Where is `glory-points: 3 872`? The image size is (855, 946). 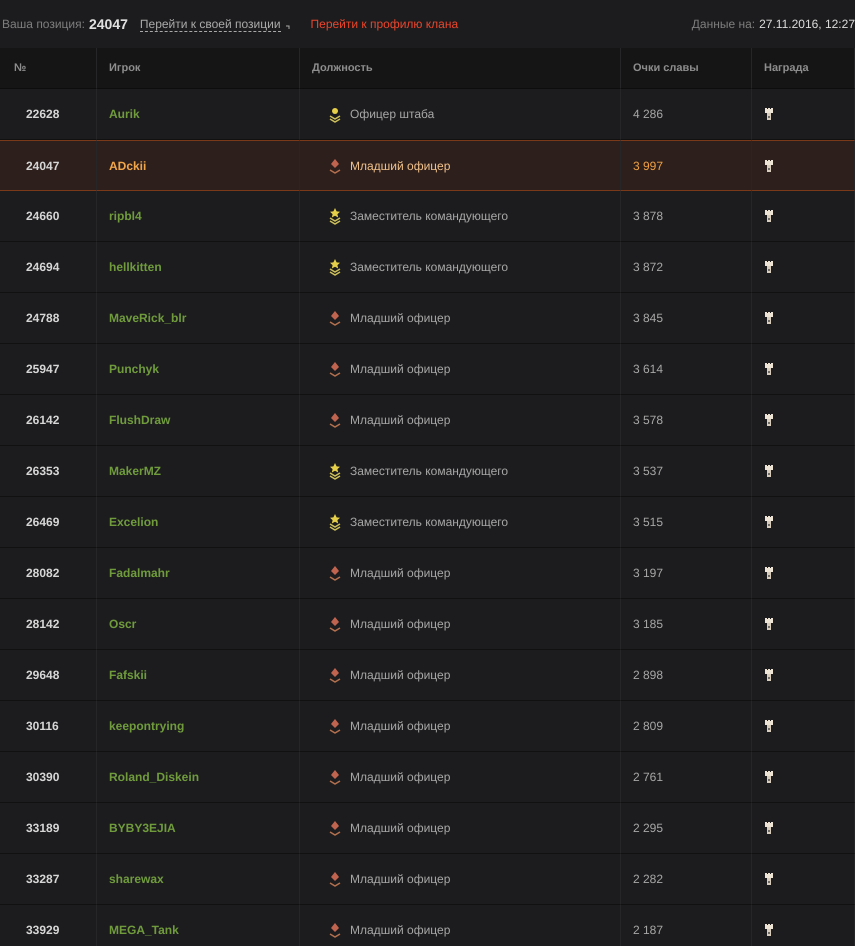
glory-points: 3 872 is located at coordinates (648, 267).